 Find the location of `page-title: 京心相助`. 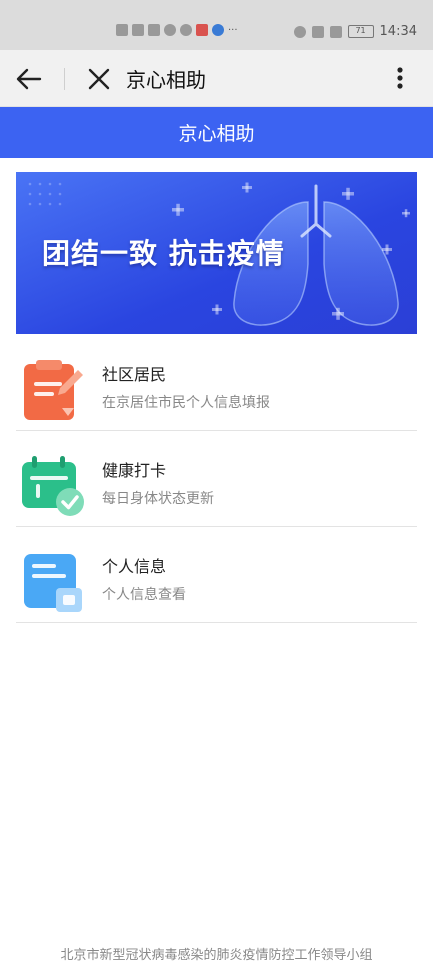

page-title: 京心相助 is located at coordinates (216, 134).